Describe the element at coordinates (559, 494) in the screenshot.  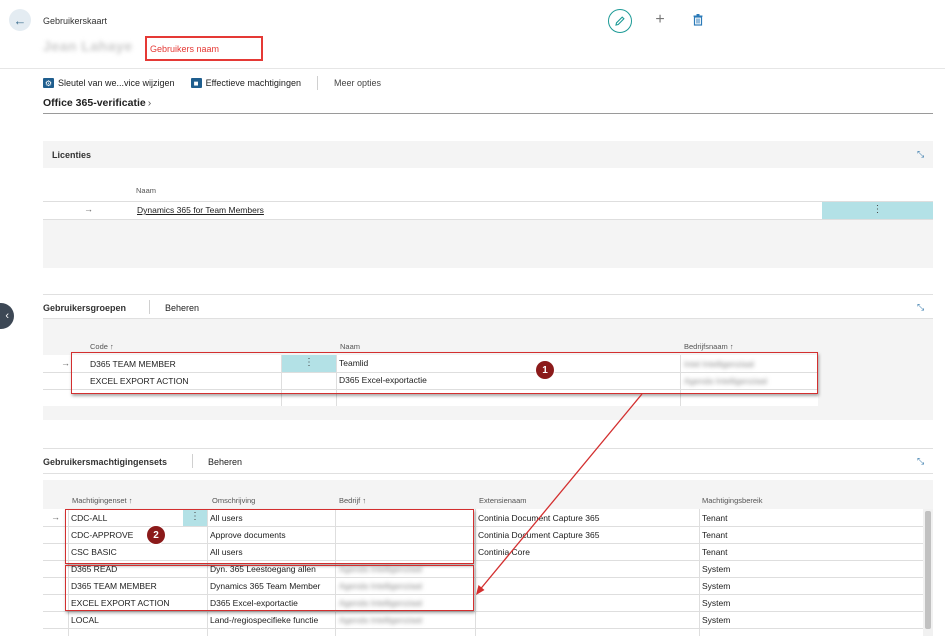
I see `connector-arrow` at that location.